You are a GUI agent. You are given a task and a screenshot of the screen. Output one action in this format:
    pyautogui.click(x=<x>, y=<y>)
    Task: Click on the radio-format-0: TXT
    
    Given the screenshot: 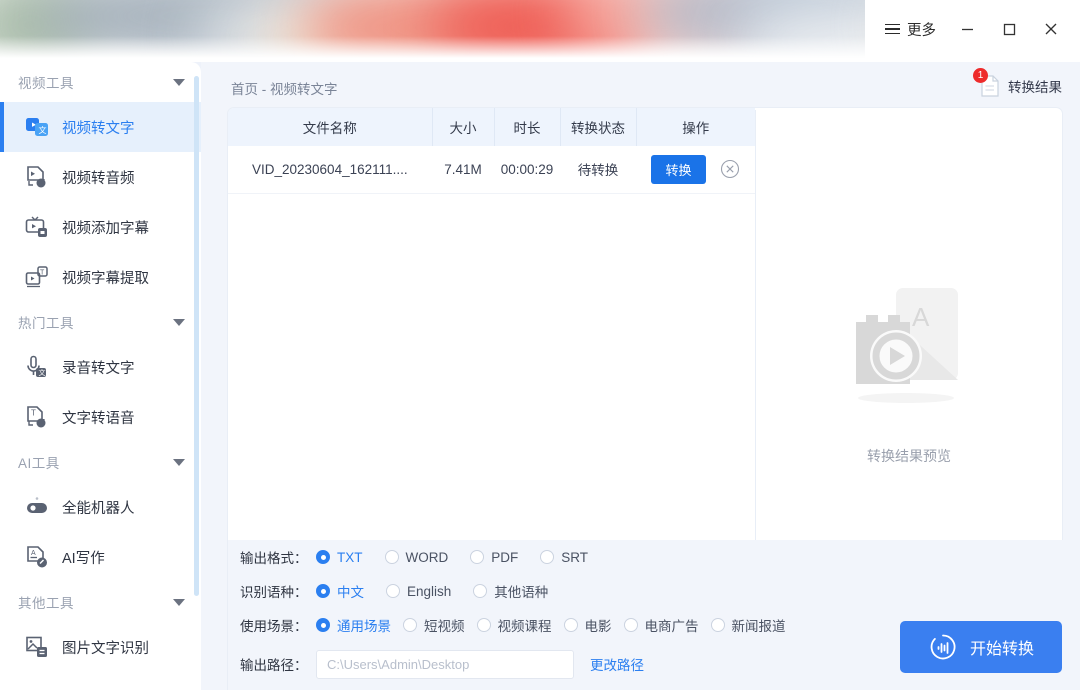 What is the action you would take?
    pyautogui.click(x=339, y=557)
    